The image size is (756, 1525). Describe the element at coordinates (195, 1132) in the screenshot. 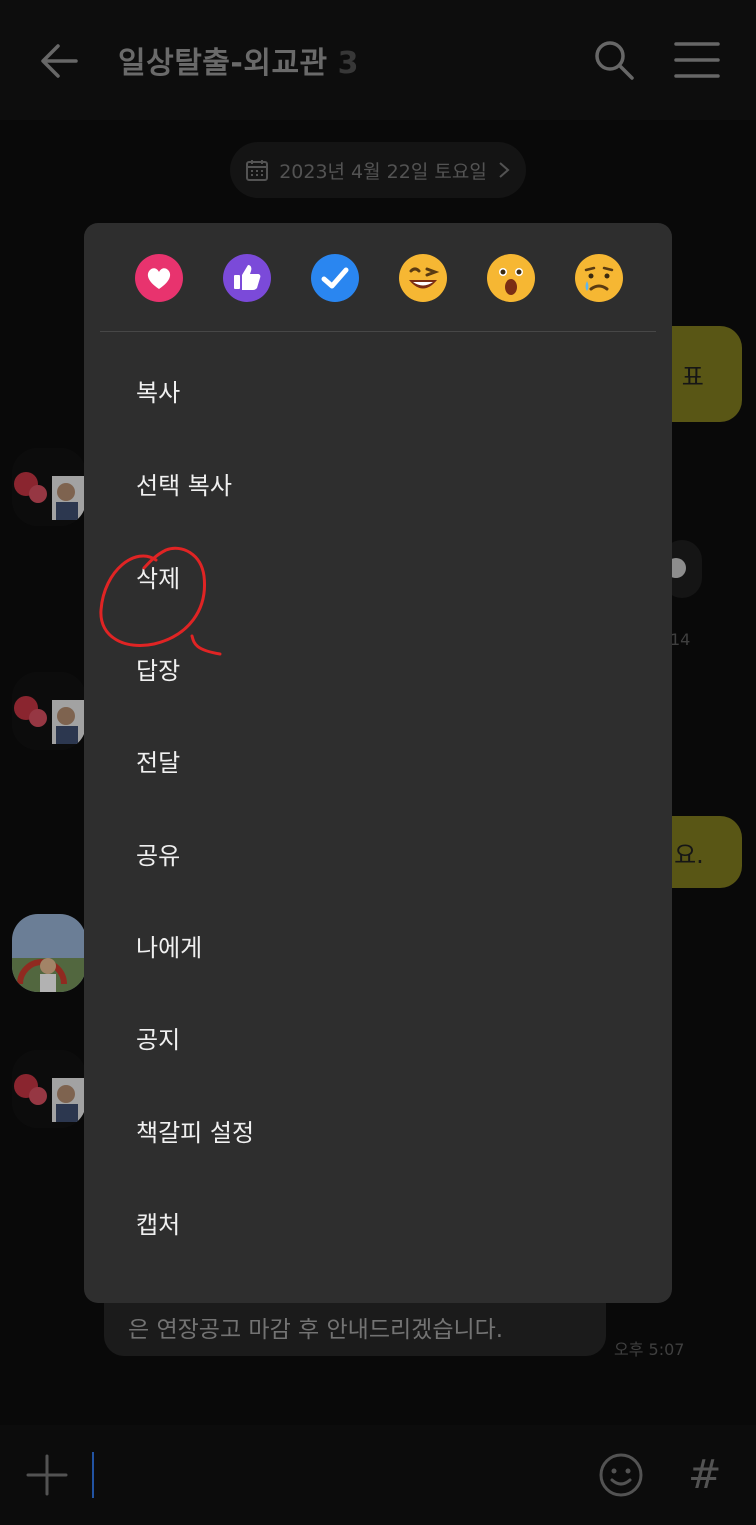

I see `menu-item-label: 책갈피 설정` at that location.